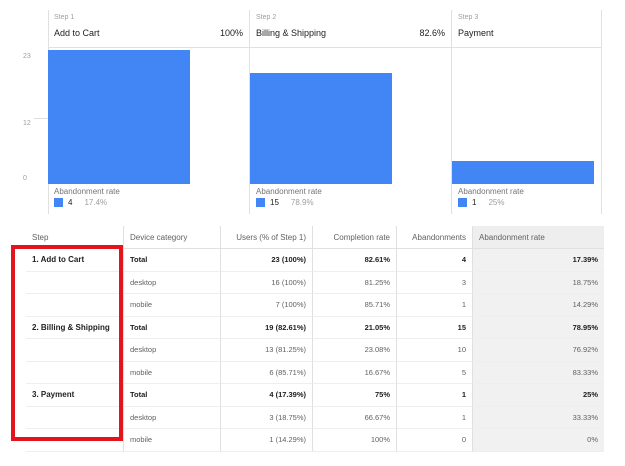  Describe the element at coordinates (435, 282) in the screenshot. I see `abandonments-cell: 3` at that location.